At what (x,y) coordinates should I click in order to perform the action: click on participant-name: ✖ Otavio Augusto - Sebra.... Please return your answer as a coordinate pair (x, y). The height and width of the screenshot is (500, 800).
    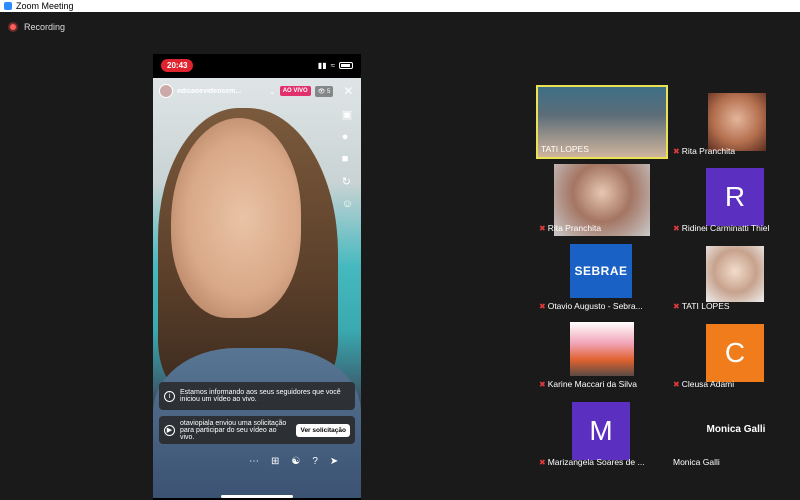
    Looking at the image, I should click on (591, 306).